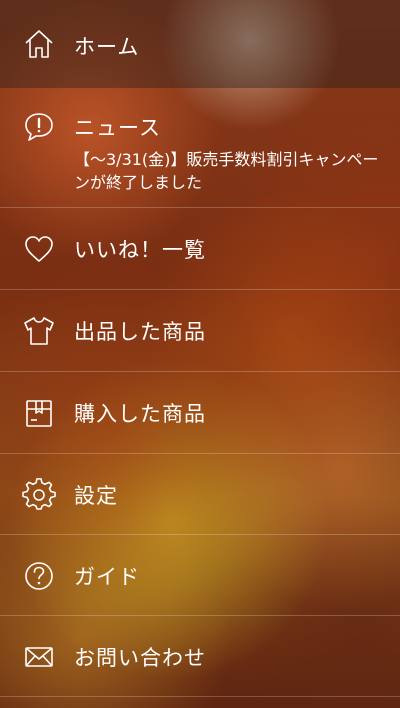 This screenshot has height=708, width=400. What do you see at coordinates (107, 47) in the screenshot?
I see `menu-item-home-label: ホーム` at bounding box center [107, 47].